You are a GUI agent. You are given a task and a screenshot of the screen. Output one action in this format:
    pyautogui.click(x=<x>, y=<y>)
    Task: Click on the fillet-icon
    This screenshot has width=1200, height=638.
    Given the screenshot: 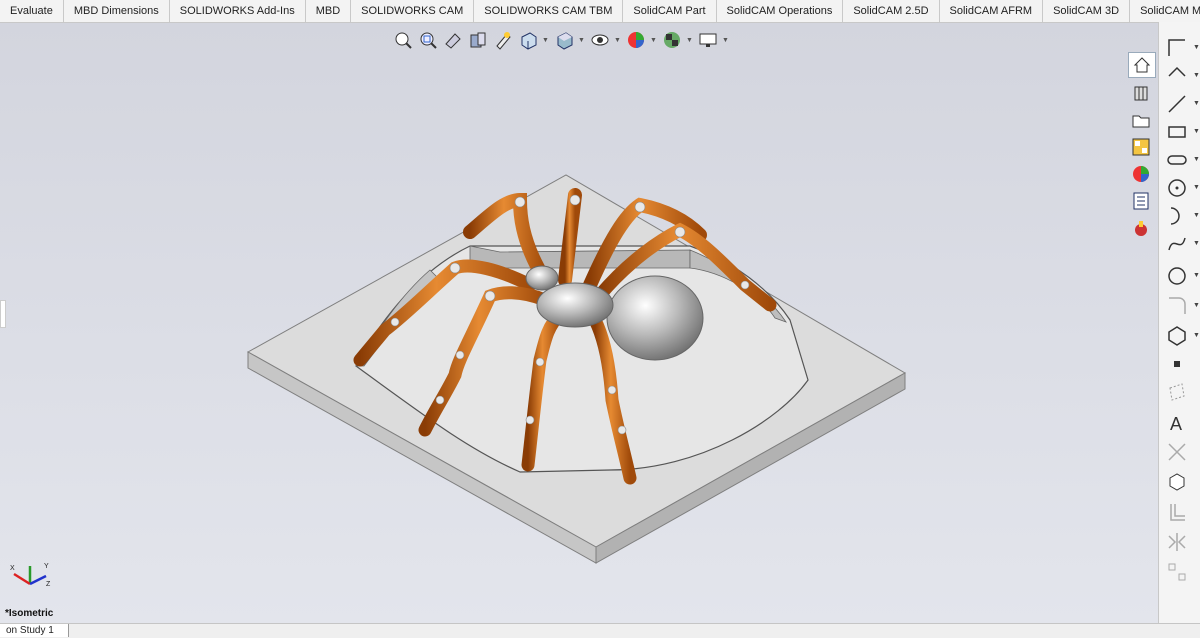 What is the action you would take?
    pyautogui.click(x=1177, y=306)
    